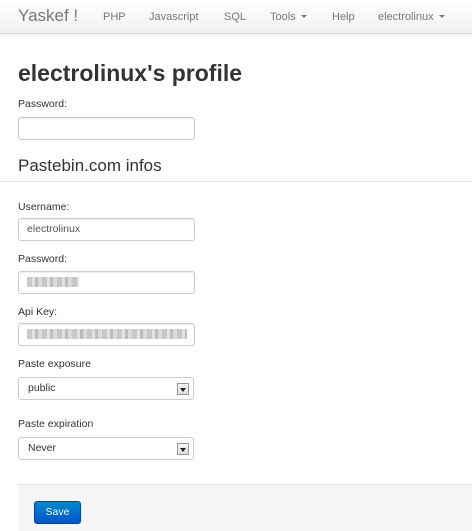 The image size is (472, 531). I want to click on nav-item-label: electrolinux, so click(406, 17).